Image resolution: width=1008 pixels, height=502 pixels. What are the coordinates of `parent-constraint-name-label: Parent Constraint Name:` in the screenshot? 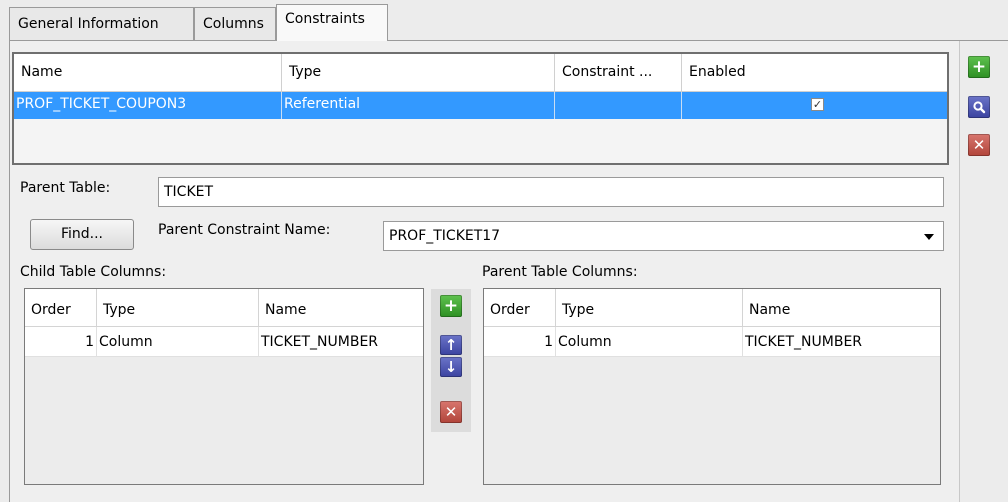 It's located at (244, 230).